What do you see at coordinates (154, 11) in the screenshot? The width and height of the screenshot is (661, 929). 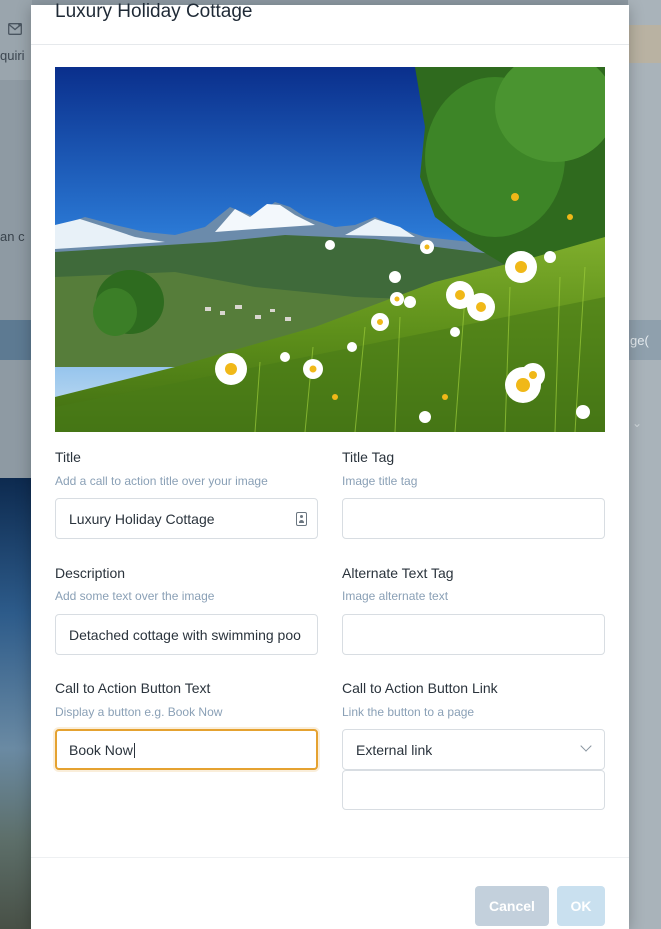 I see `modal-title: Luxury Holiday Cottage` at bounding box center [154, 11].